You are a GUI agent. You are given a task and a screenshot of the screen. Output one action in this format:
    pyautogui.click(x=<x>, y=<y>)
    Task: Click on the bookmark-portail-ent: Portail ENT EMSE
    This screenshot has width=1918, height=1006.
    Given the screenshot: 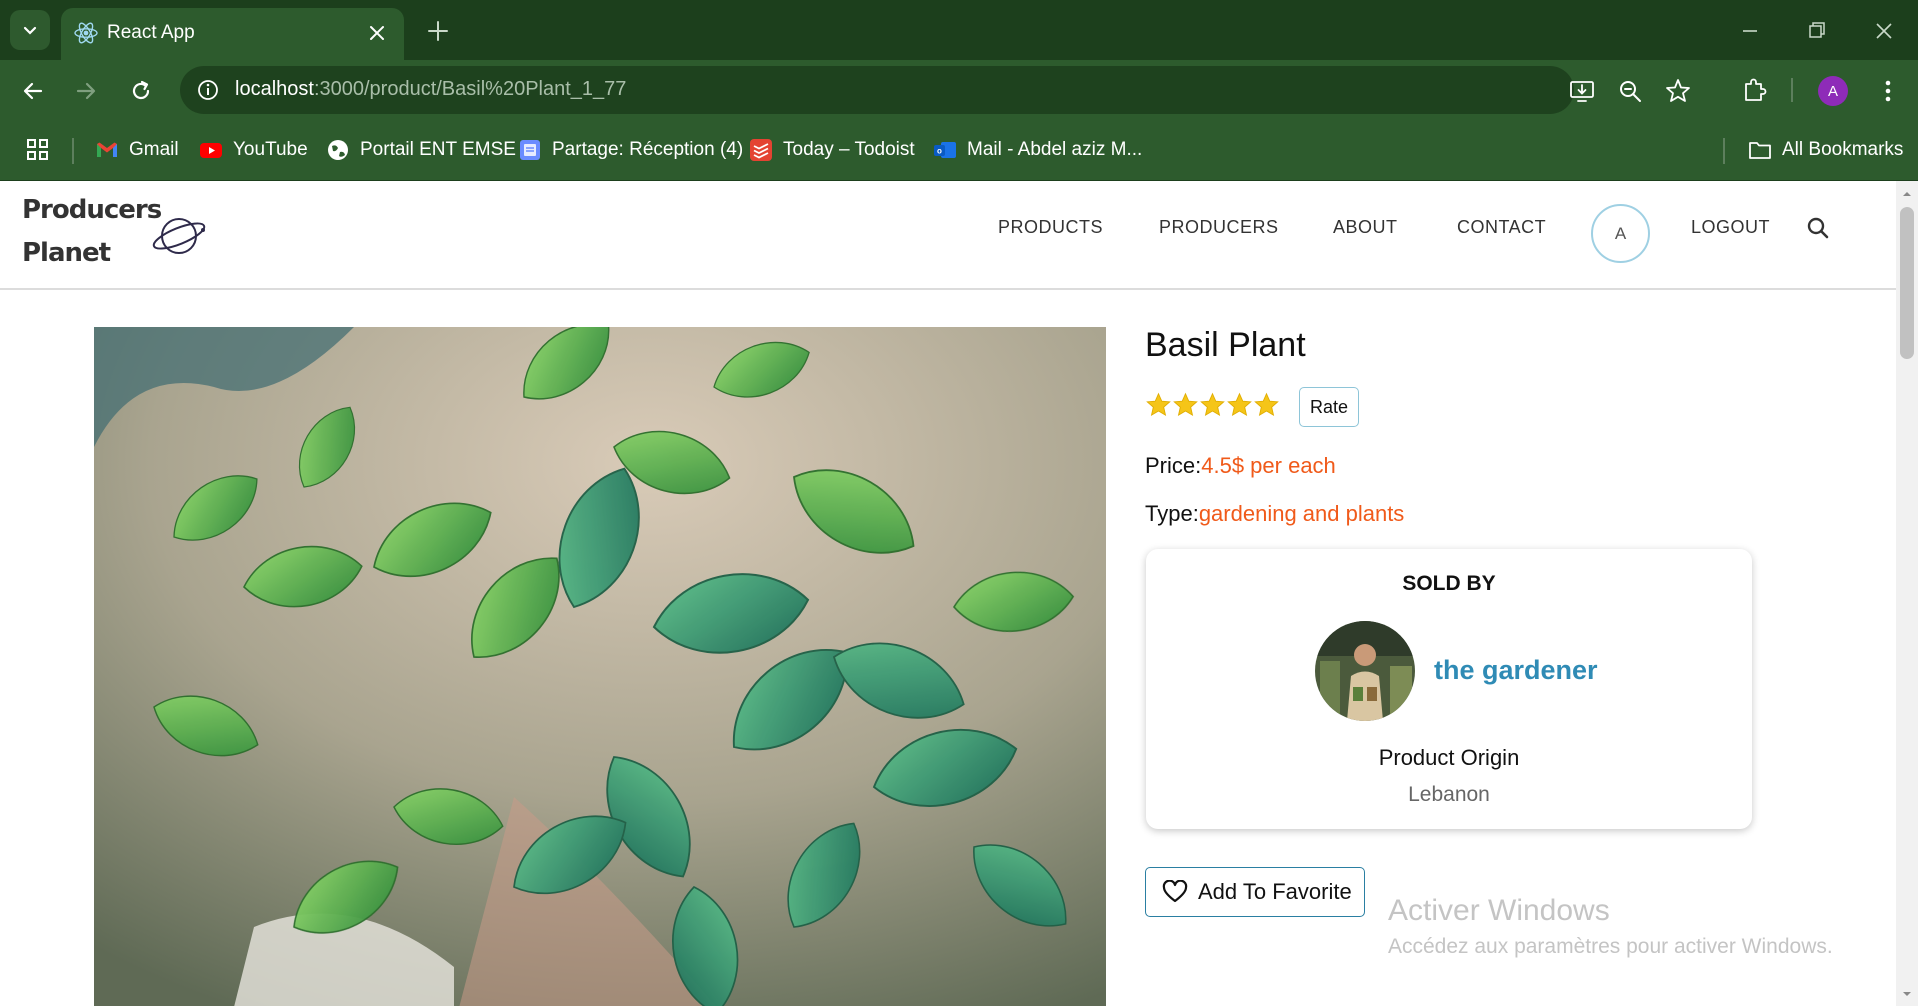 What is the action you would take?
    pyautogui.click(x=421, y=150)
    